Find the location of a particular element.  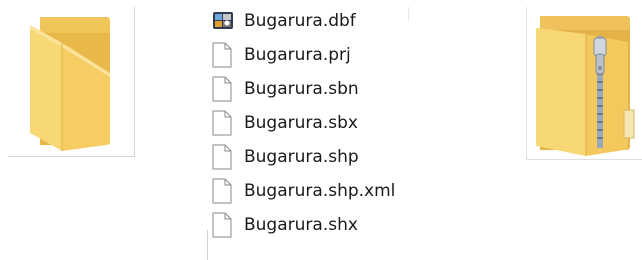

folder-icon is located at coordinates (70, 84).